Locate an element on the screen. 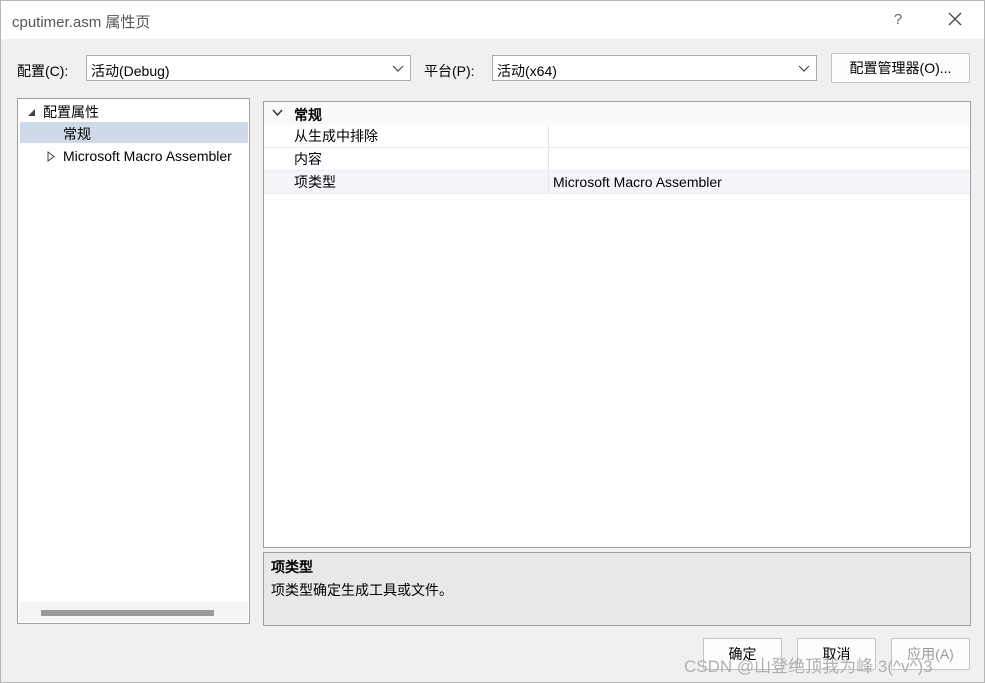 The height and width of the screenshot is (683, 985). help-button: ? is located at coordinates (898, 20).